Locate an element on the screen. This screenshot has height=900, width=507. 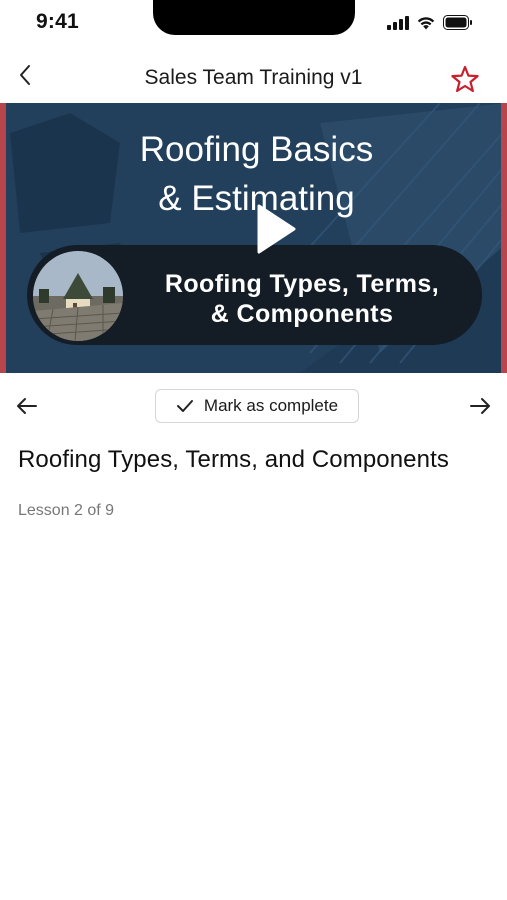
play-button is located at coordinates (276, 229).